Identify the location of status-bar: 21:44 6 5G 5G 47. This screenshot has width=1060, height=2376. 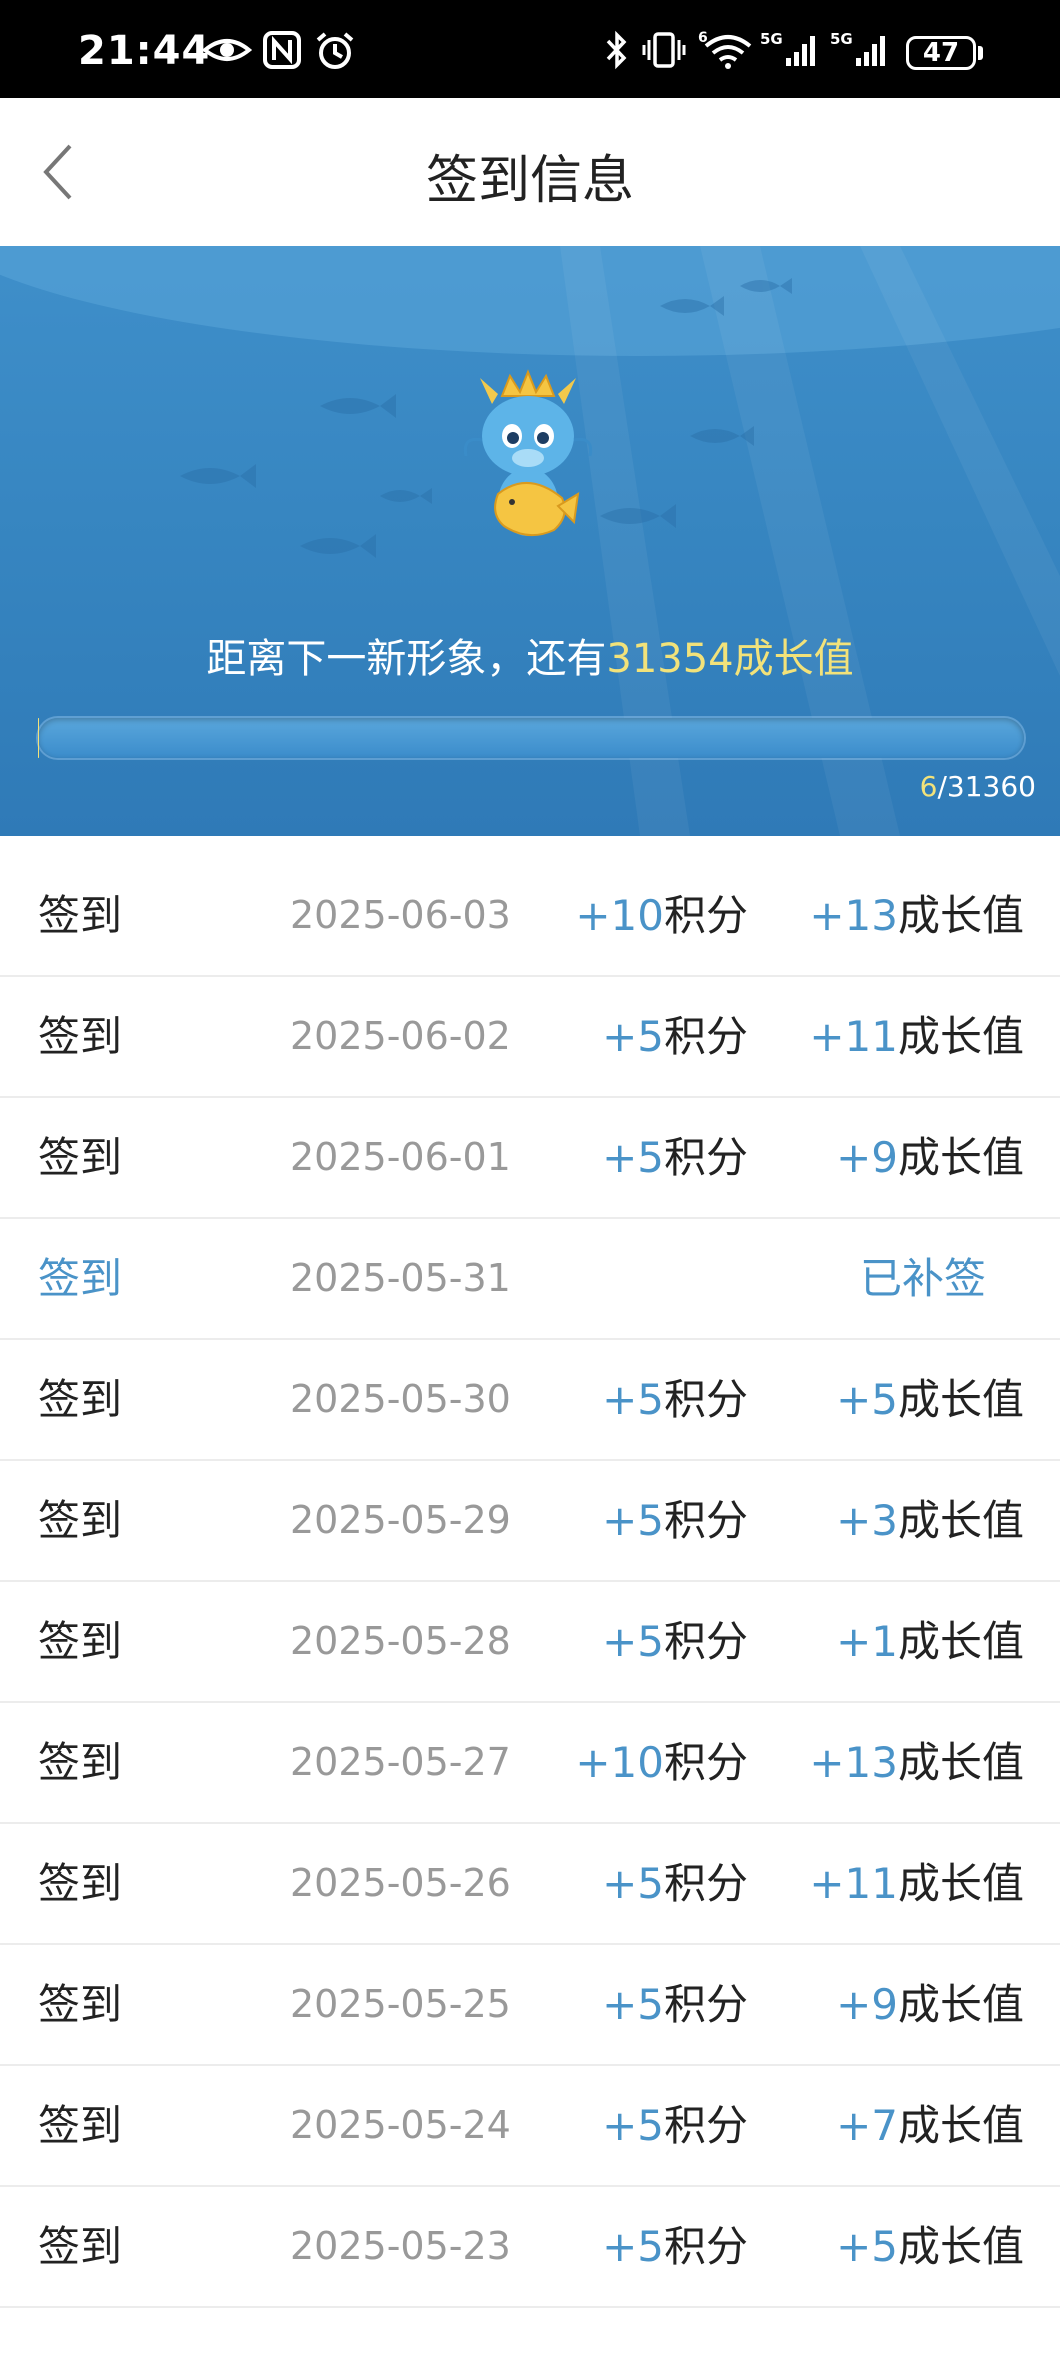
(530, 49).